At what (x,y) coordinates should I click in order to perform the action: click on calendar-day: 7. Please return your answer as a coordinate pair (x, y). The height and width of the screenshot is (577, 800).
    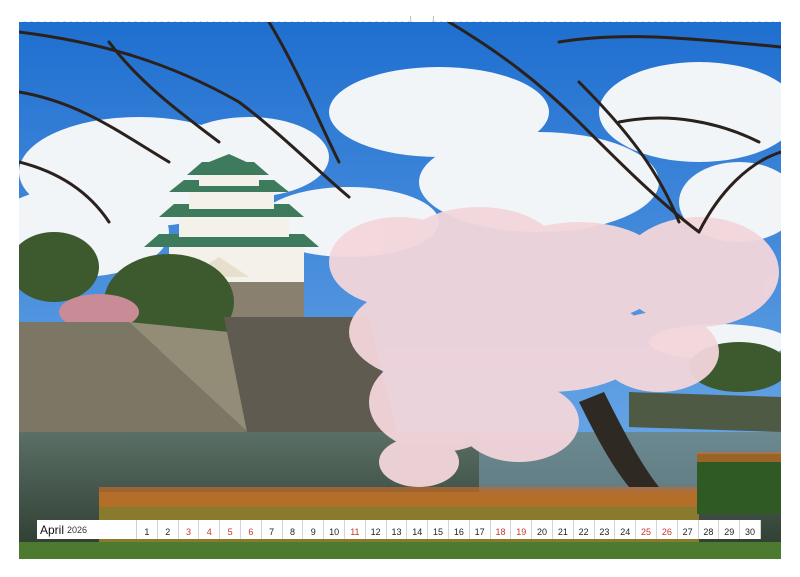
    Looking at the image, I should click on (272, 529).